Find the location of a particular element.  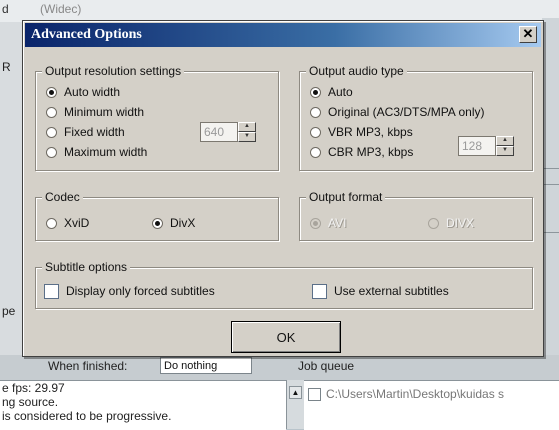

background-header: d (Widec) is located at coordinates (279, 11).